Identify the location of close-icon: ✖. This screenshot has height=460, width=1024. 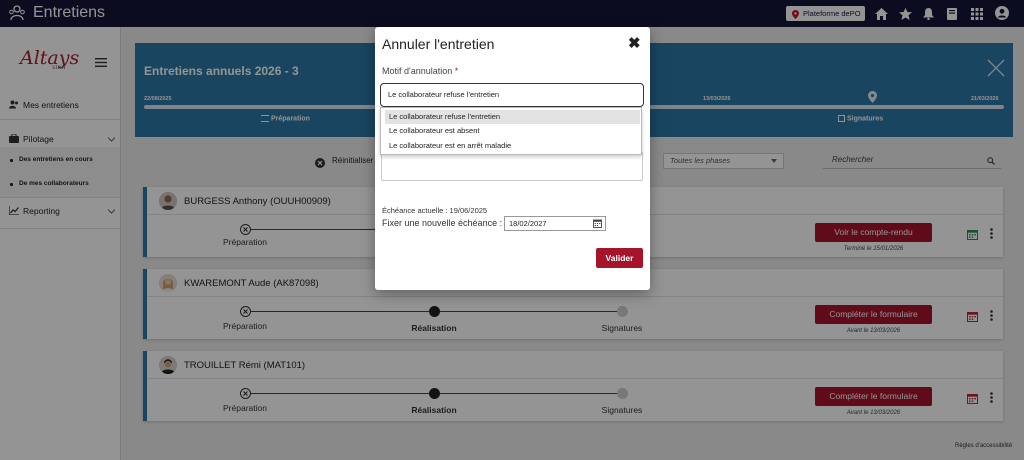
(634, 43).